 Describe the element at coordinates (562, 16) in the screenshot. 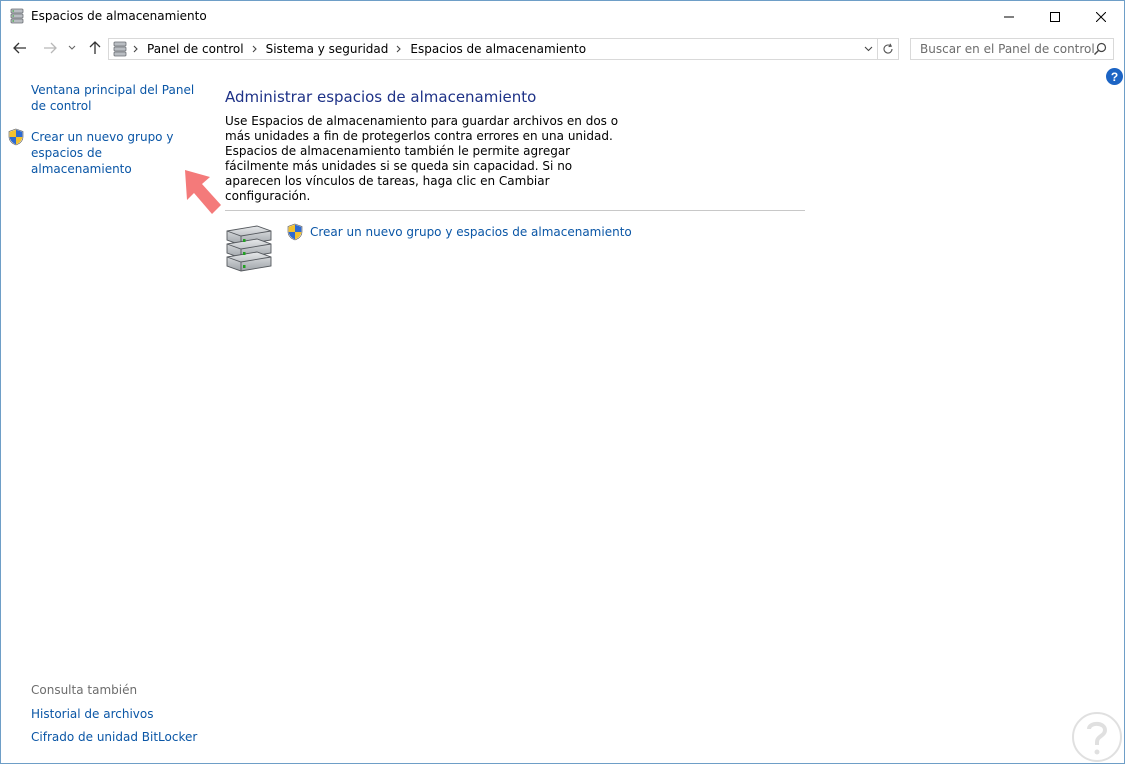

I see `title-bar: Espacios de almacenamiento` at that location.